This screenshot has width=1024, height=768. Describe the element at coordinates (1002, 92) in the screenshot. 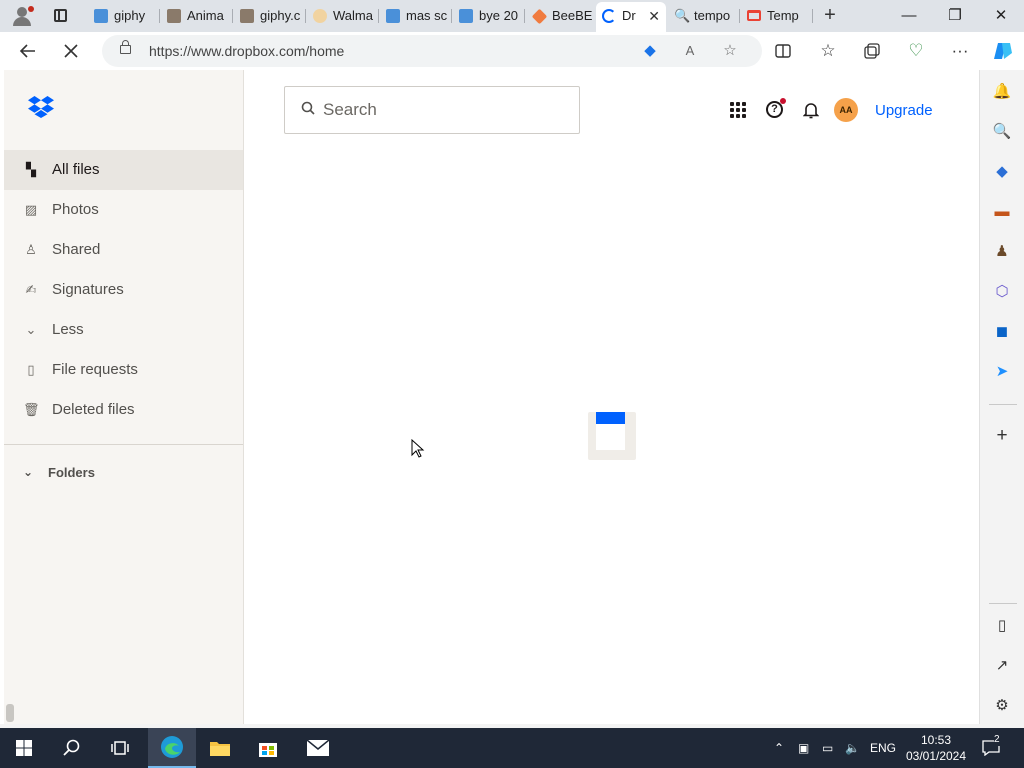

I see `bell-icon: 🔔` at that location.